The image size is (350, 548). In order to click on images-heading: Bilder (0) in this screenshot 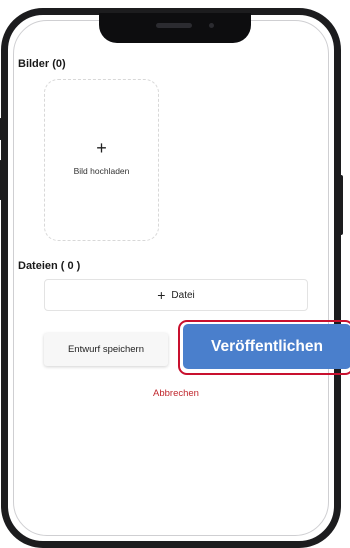, I will do `click(42, 64)`.